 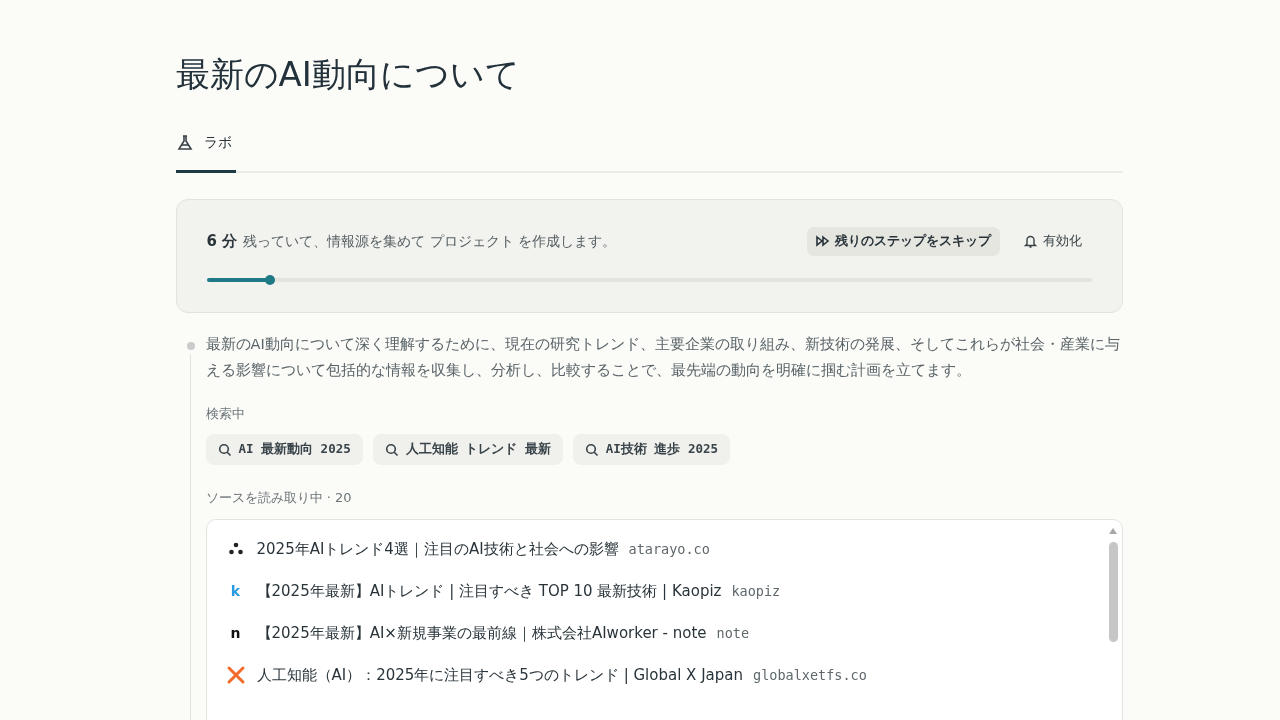 What do you see at coordinates (663, 357) in the screenshot?
I see `plan-text: 最新のAI動向について深く理解するために、現在の研究トレンド、主要企業の取り組み、新技術の発展、そしてこれらが社会・産業に与える影響について包括的な情報を収集し、分析し、比較することで、最先端の動向を明確に掴む計画を立てます。` at bounding box center [663, 357].